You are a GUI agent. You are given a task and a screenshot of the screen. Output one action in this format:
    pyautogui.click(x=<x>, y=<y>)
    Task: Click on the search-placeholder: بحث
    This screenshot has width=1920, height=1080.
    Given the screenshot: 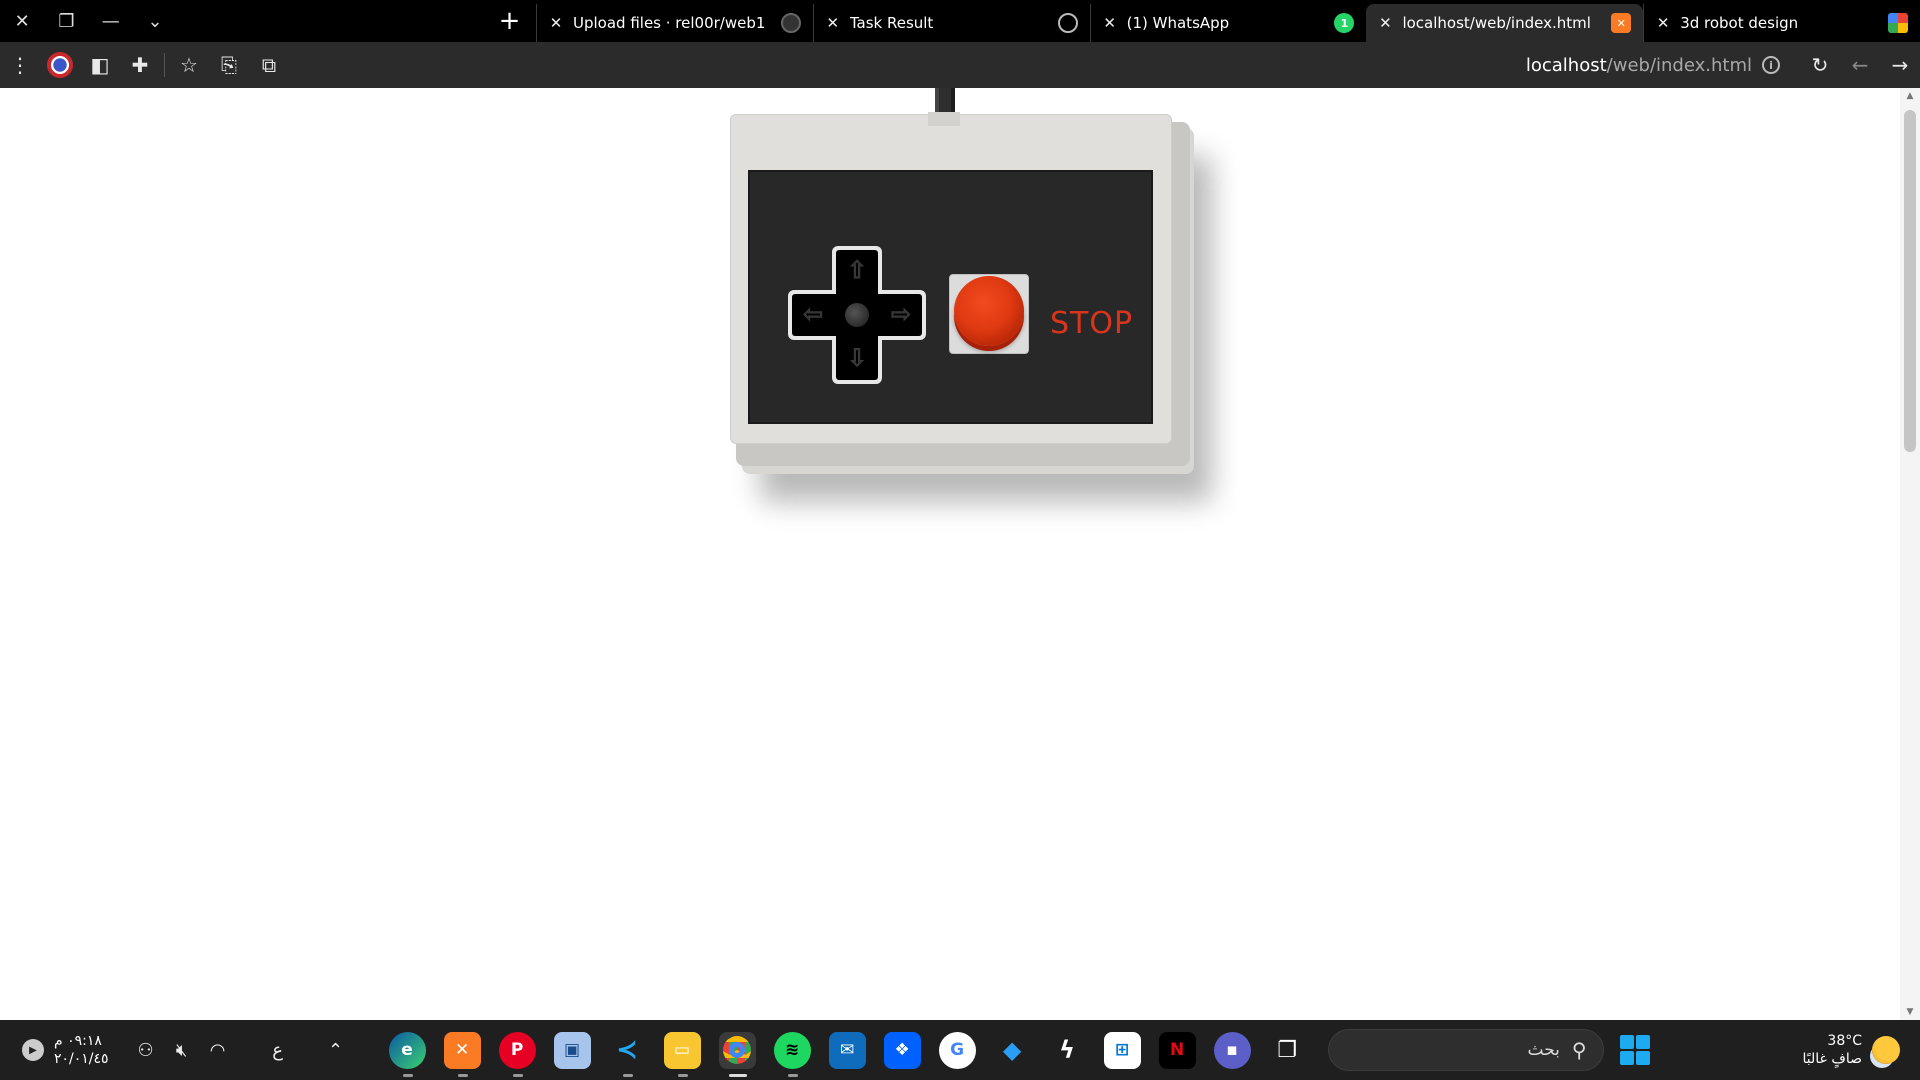 What is the action you would take?
    pyautogui.click(x=1543, y=1050)
    